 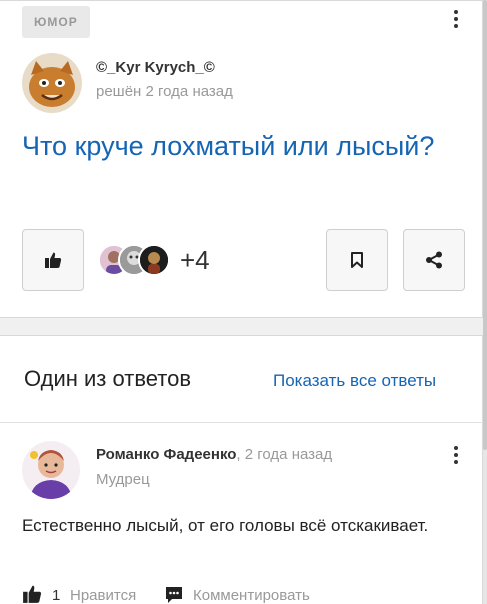 I want to click on author-avatar, so click(x=52, y=83).